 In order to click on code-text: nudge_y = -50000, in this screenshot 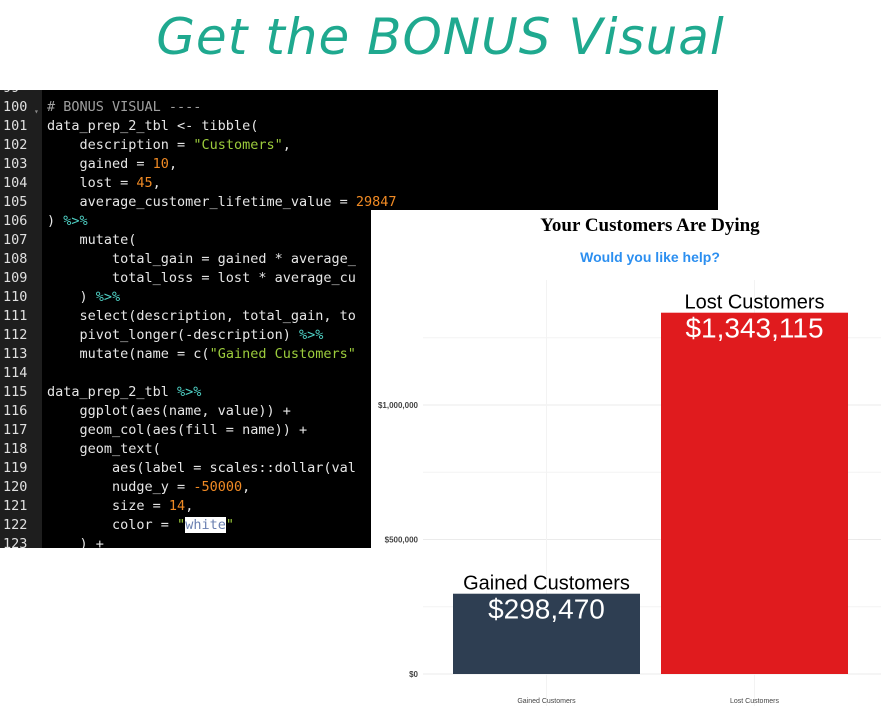, I will do `click(148, 487)`.